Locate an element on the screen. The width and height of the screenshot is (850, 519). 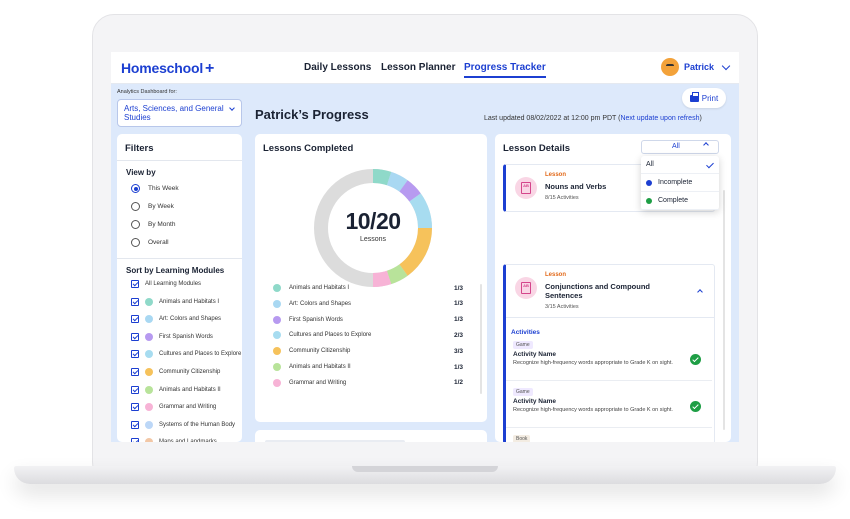
lesson-name: Conjunctions and Compound Sentences is located at coordinates (597, 291).